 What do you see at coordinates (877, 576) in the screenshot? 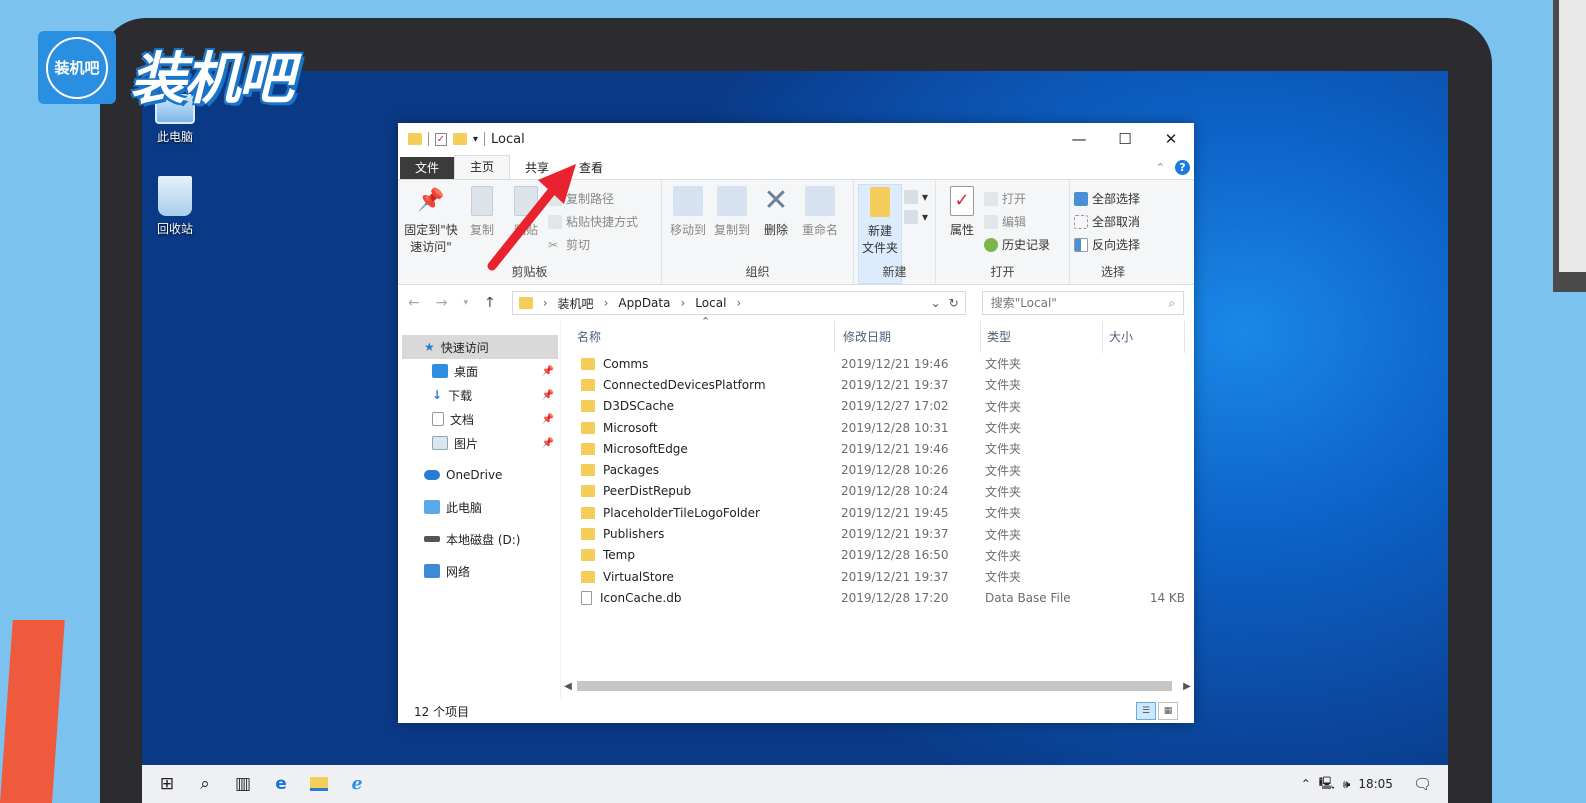
I see `file-row: VirtualStore 2019/12/21 19:37 文件夹` at bounding box center [877, 576].